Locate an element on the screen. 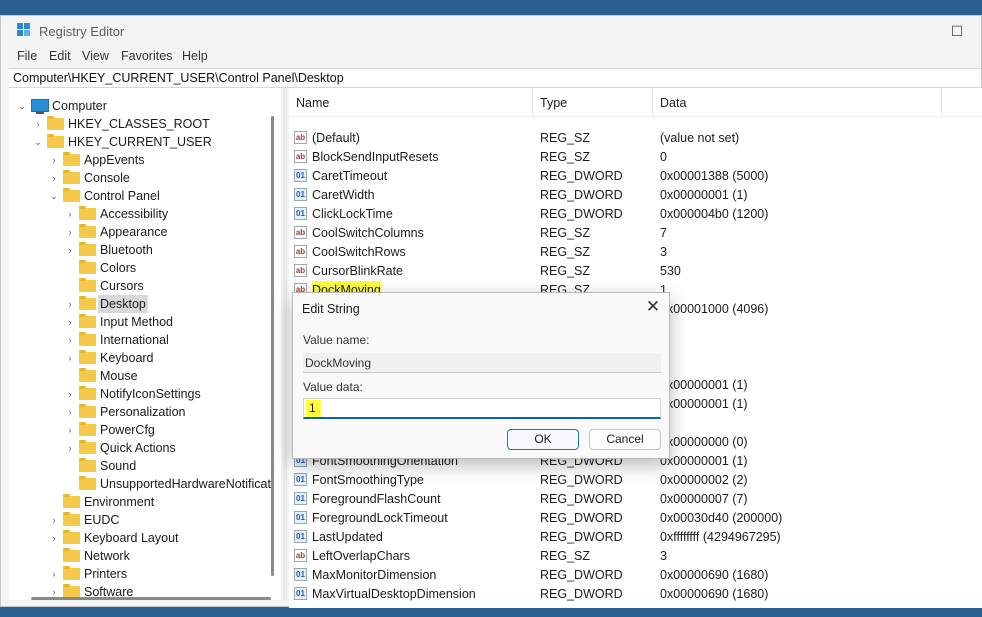 The image size is (982, 617). value-data-label: Value data: is located at coordinates (333, 387).